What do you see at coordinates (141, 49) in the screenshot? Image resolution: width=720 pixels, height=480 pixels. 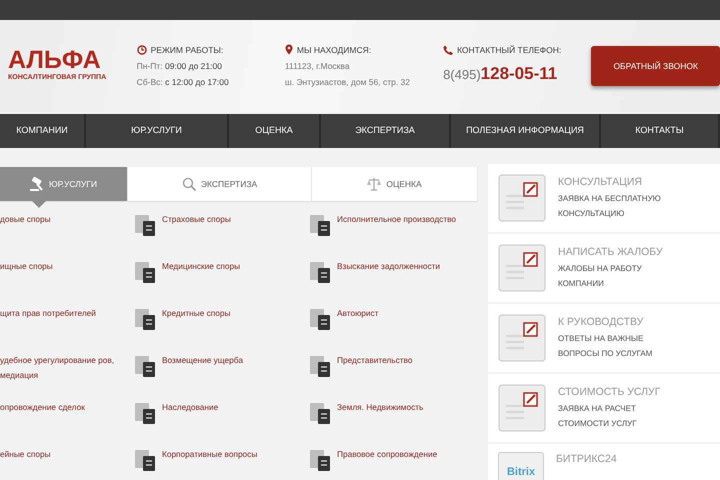 I see `clock-icon` at bounding box center [141, 49].